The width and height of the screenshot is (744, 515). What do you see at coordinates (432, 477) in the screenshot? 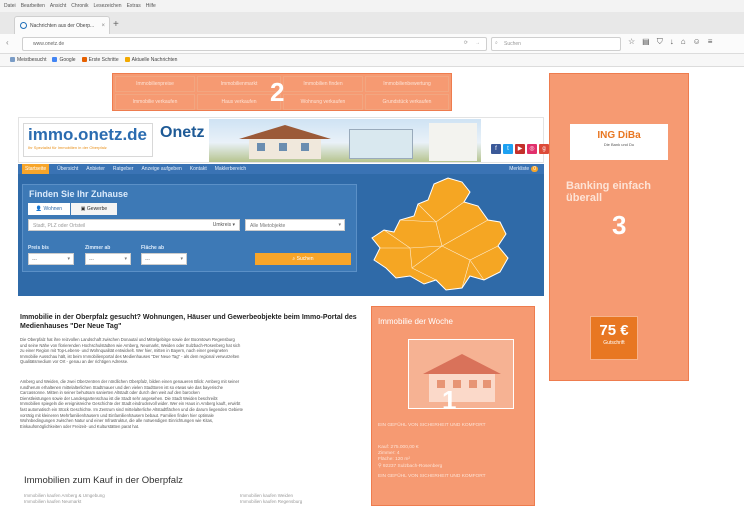
I see `property-footer: EIN GEFÜHL VON SICHERHEIT UND KOMFORT` at bounding box center [432, 477].